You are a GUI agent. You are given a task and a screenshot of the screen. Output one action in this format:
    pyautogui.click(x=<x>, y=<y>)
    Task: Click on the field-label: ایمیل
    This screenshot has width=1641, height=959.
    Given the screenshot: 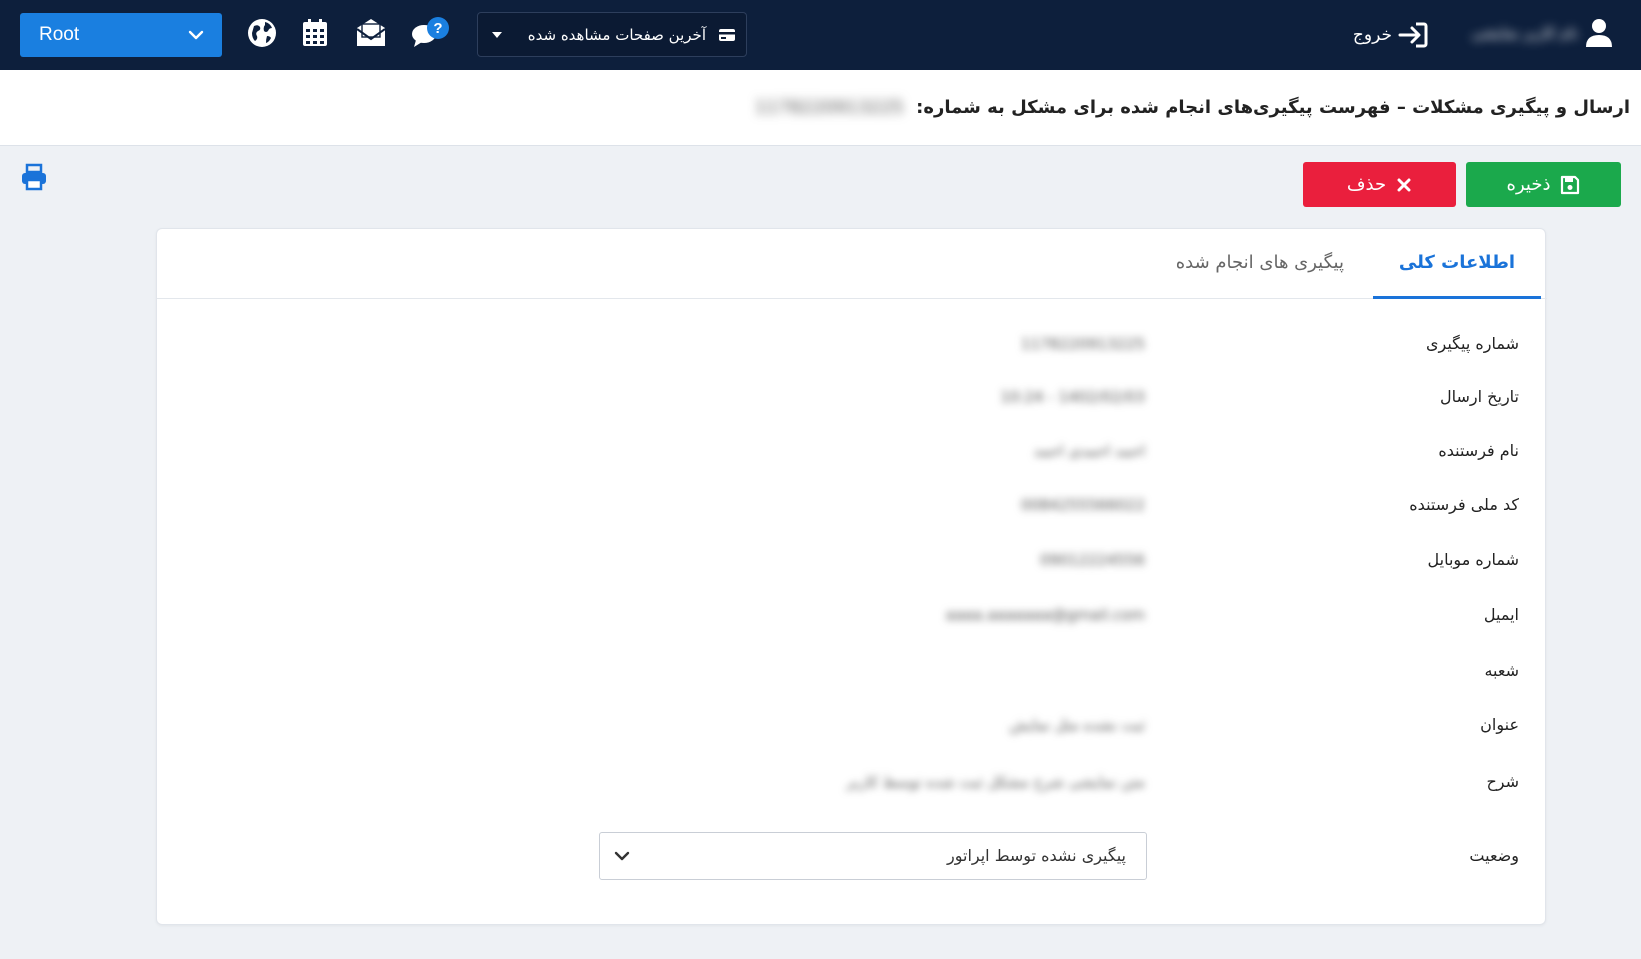 What is the action you would take?
    pyautogui.click(x=1501, y=614)
    